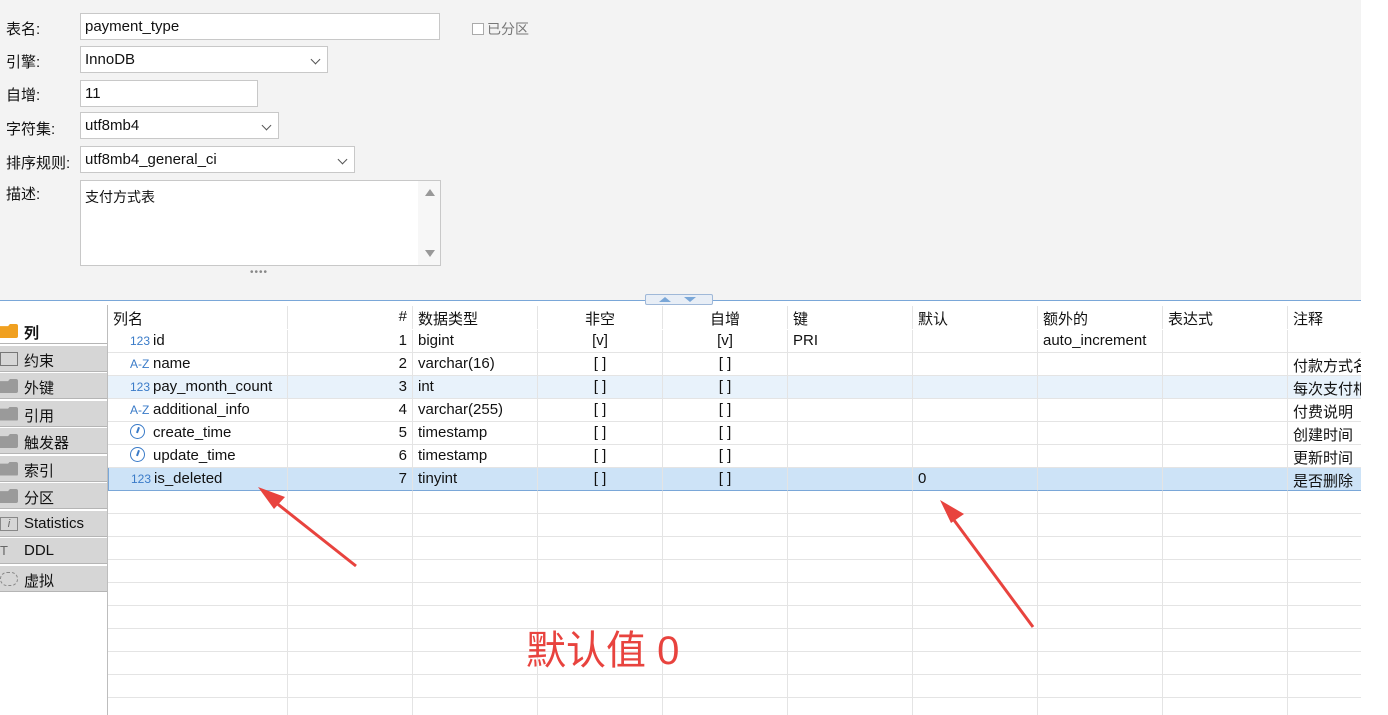  Describe the element at coordinates (475, 387) in the screenshot. I see `cell-type: int` at that location.